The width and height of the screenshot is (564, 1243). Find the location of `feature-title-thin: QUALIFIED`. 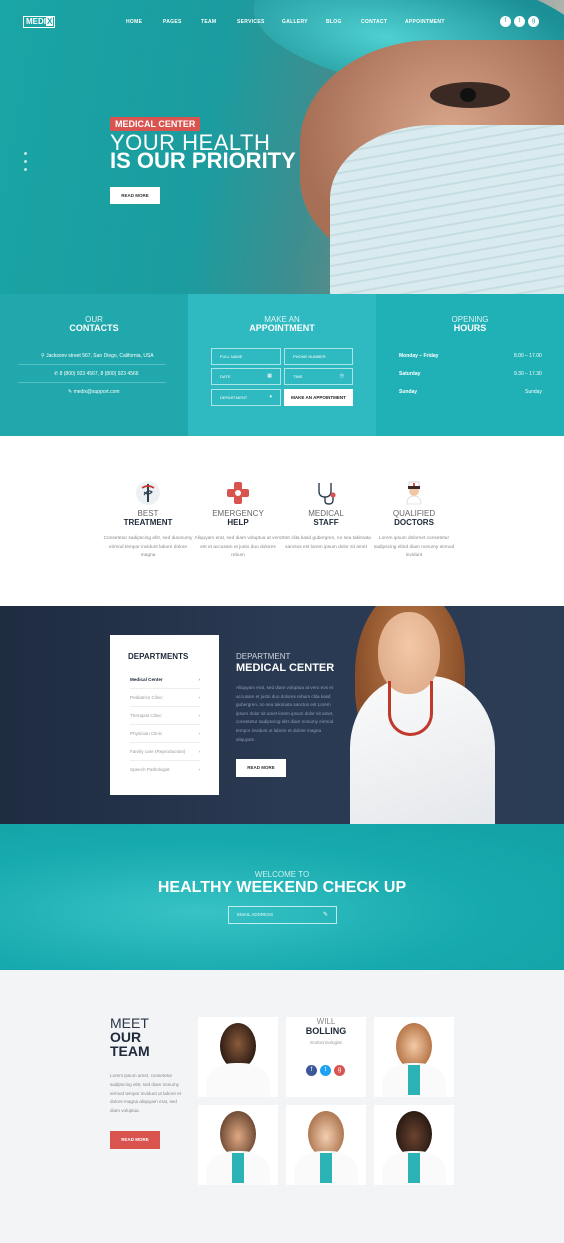

feature-title-thin: QUALIFIED is located at coordinates (414, 513).